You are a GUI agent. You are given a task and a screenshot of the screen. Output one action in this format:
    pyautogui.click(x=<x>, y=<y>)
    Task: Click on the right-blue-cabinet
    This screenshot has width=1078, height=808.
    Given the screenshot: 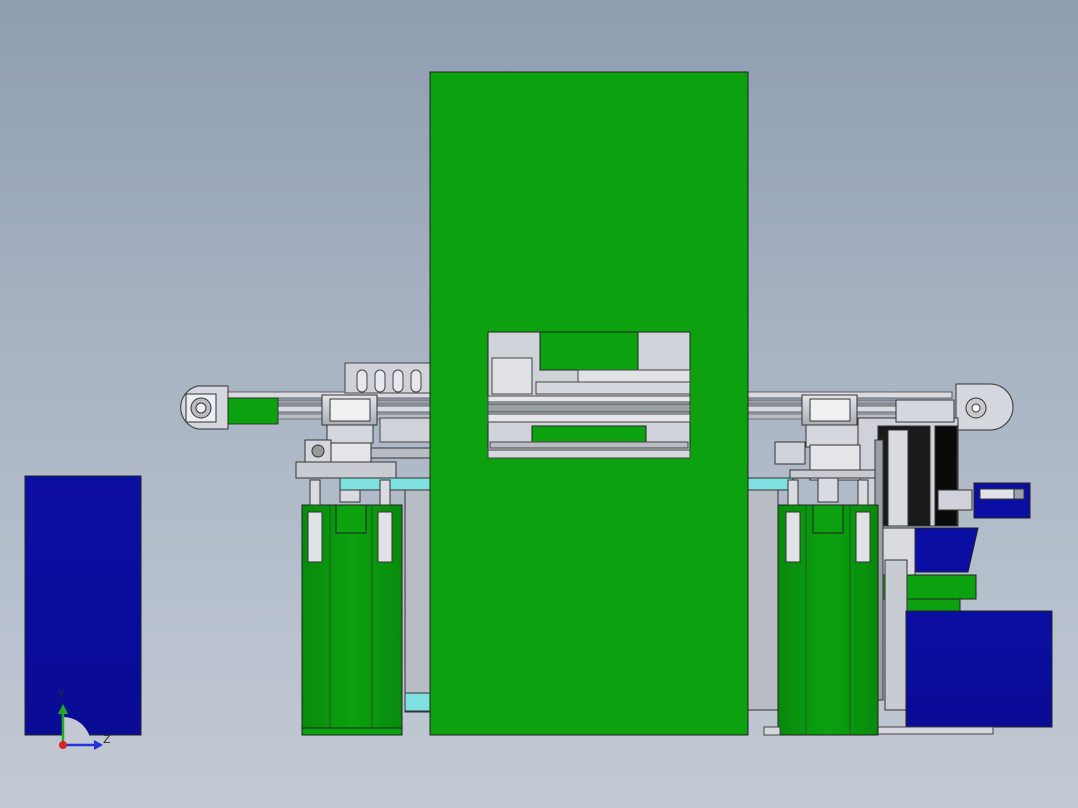 What is the action you would take?
    pyautogui.click(x=979, y=669)
    